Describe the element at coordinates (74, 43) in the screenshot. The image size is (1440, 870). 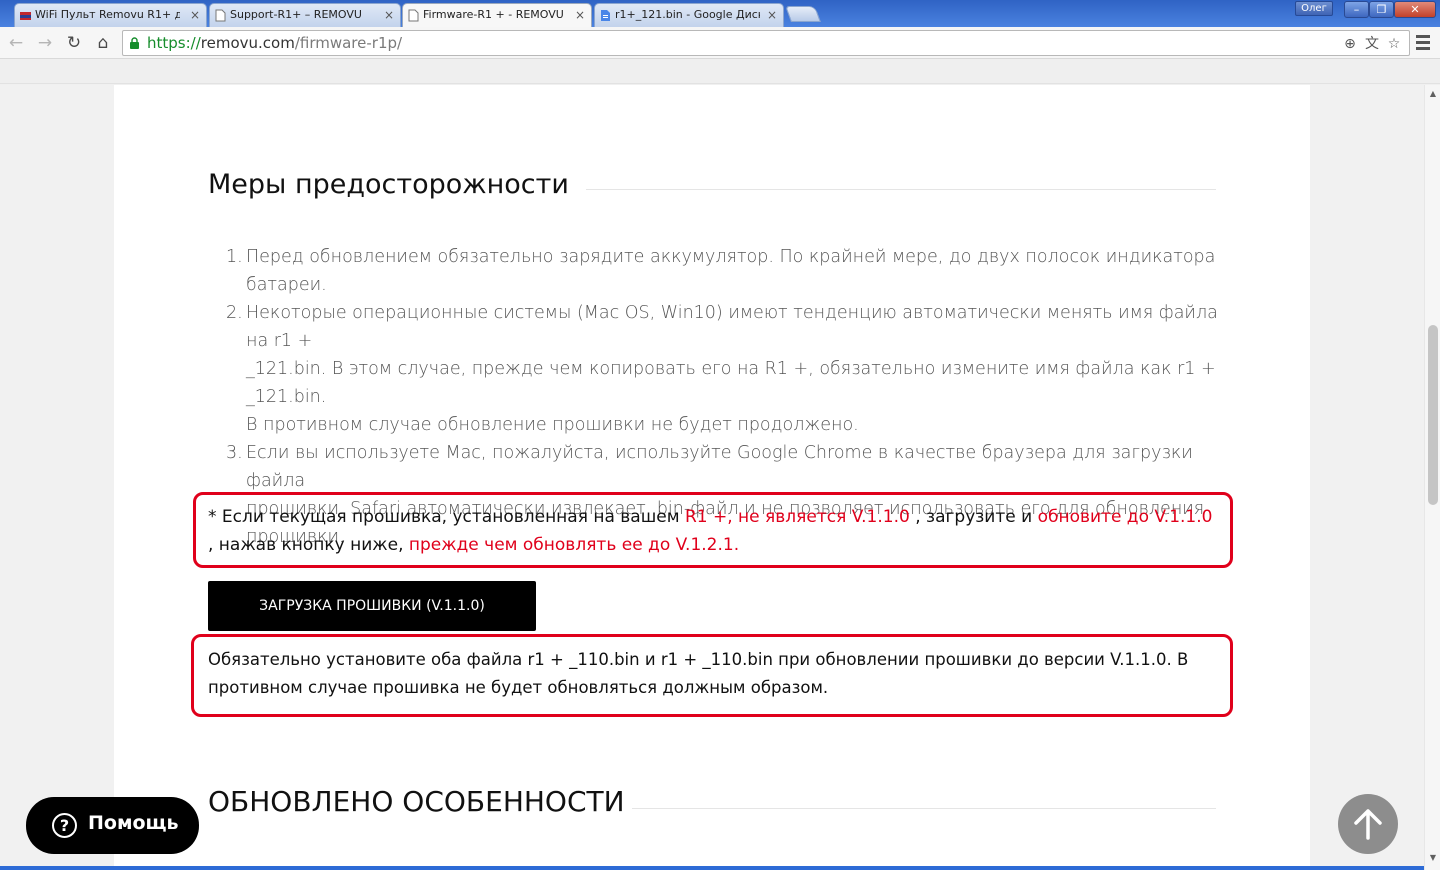
I see `reload-icon: ↻` at that location.